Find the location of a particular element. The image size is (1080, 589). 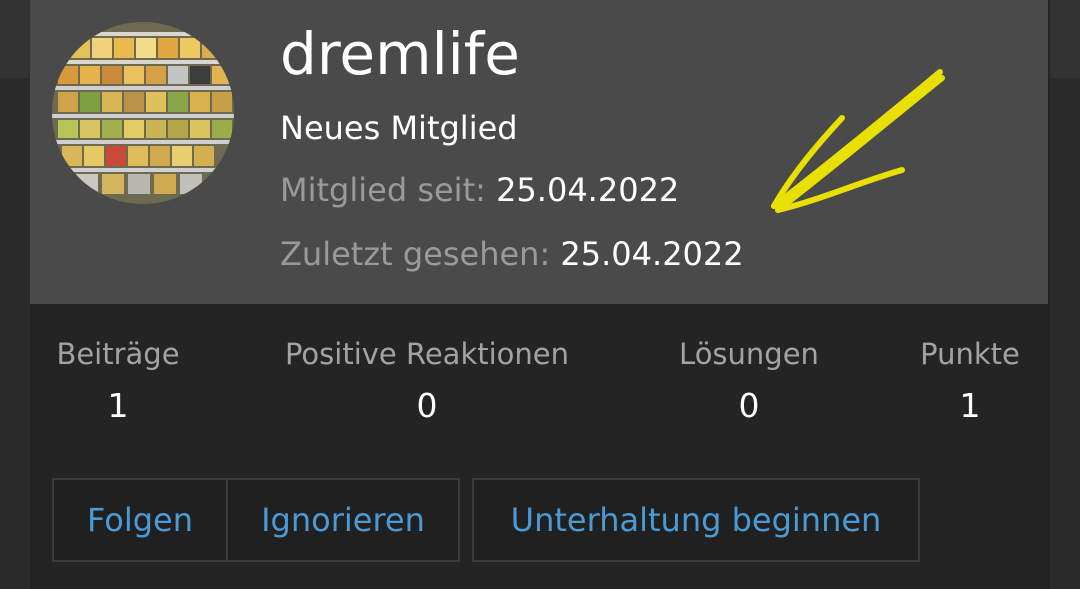

follow-ignore-button-group: Folgen Ignorieren is located at coordinates (256, 520).